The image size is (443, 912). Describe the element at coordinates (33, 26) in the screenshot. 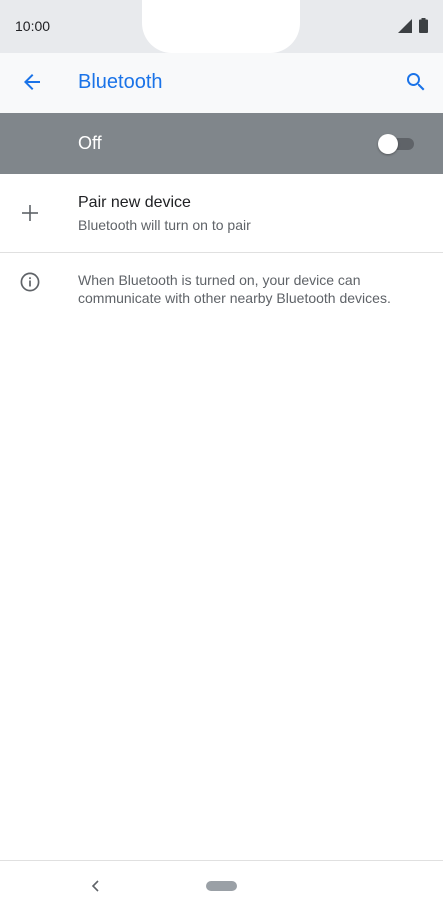

I see `status-time: 10:00` at that location.